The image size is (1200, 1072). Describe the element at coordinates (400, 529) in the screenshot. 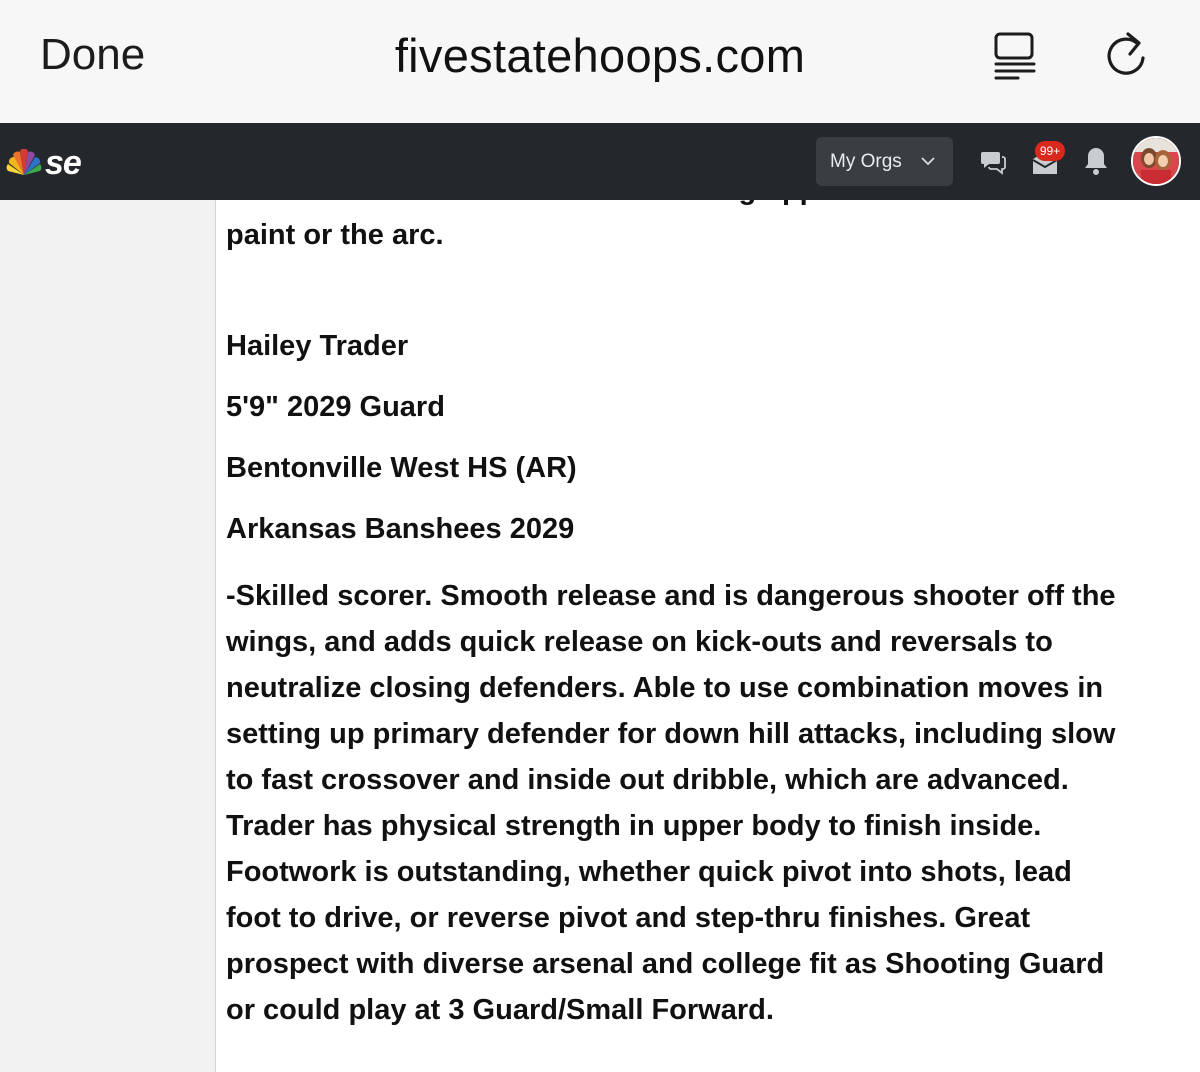

I see `player-team: Arkansas Banshees 2029` at that location.